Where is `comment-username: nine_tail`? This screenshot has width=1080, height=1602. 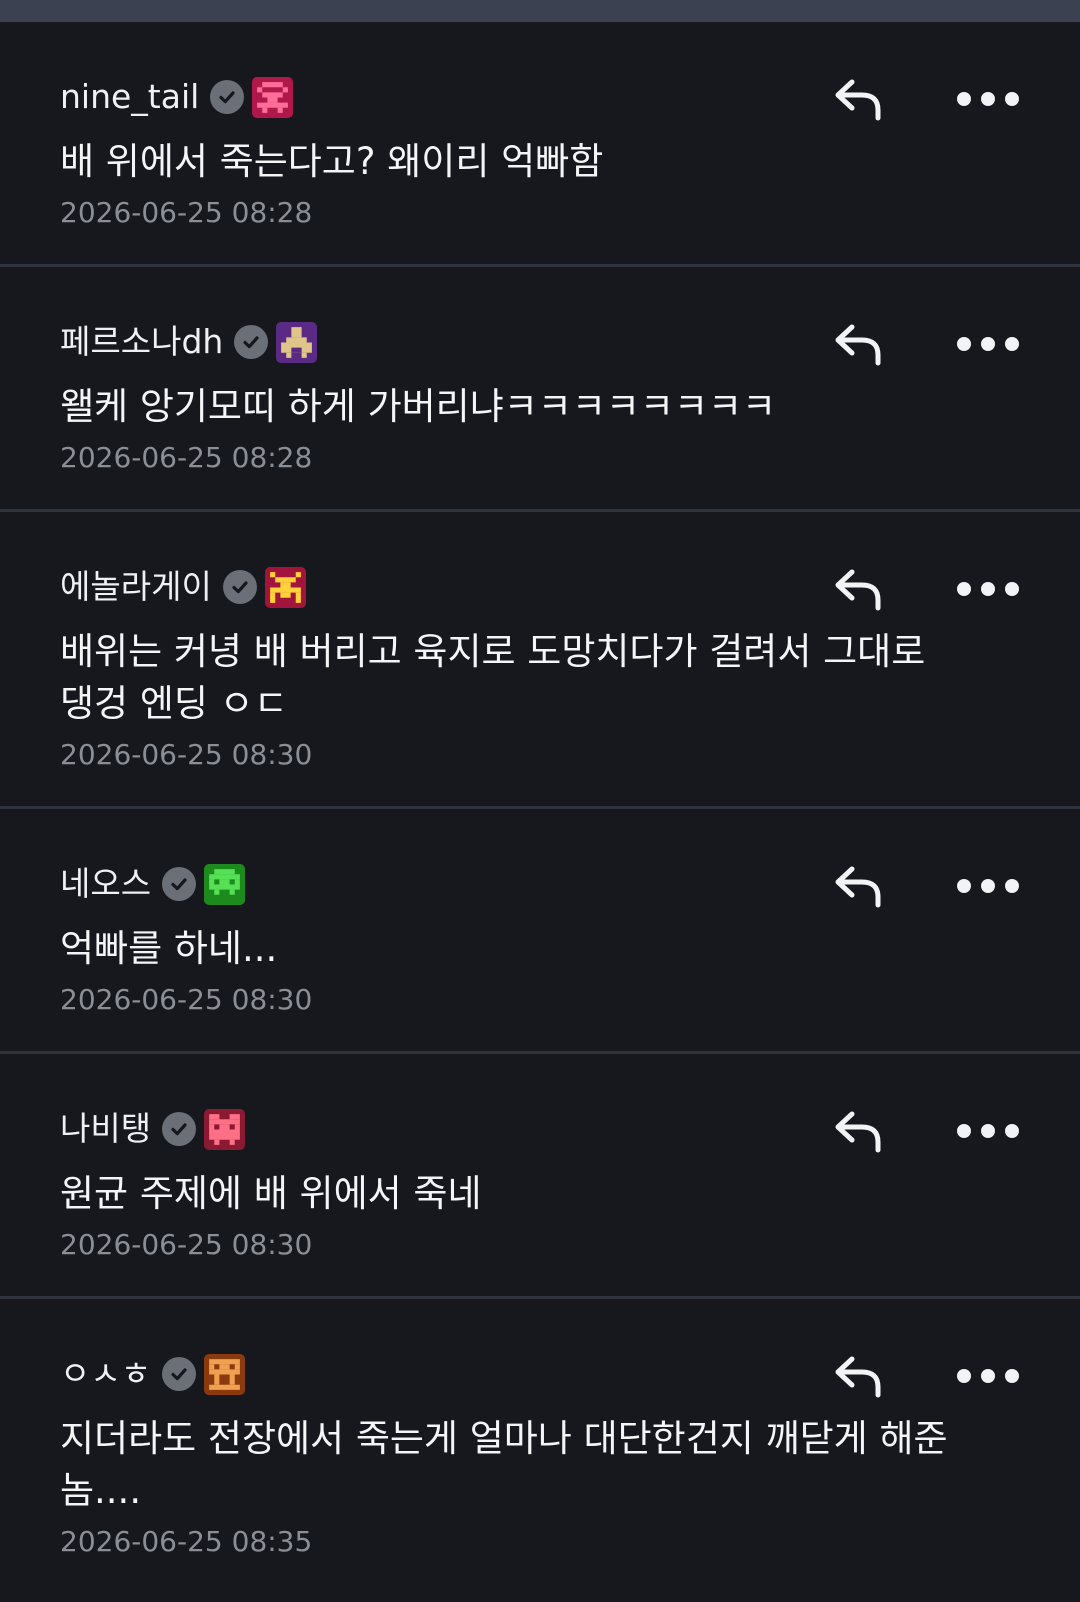 comment-username: nine_tail is located at coordinates (129, 97).